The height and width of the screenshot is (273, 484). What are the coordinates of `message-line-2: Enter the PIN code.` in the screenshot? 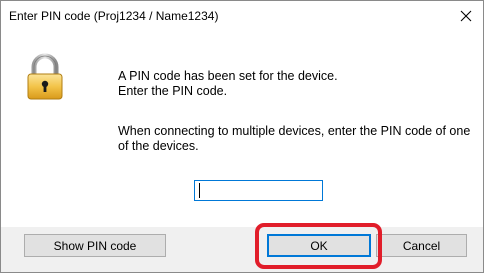 It's located at (173, 91).